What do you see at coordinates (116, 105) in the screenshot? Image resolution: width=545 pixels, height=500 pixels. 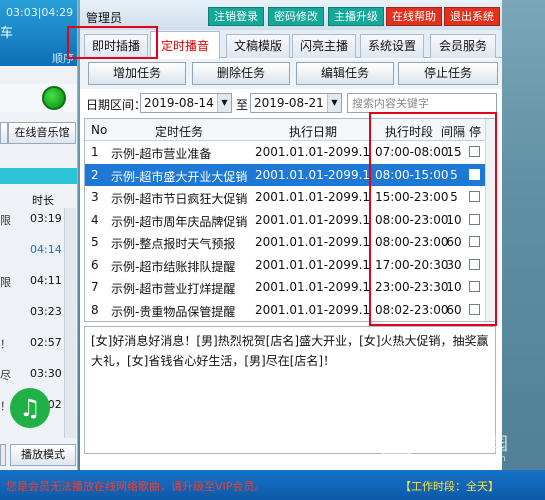 I see `date-range-label: 日期区间：` at bounding box center [116, 105].